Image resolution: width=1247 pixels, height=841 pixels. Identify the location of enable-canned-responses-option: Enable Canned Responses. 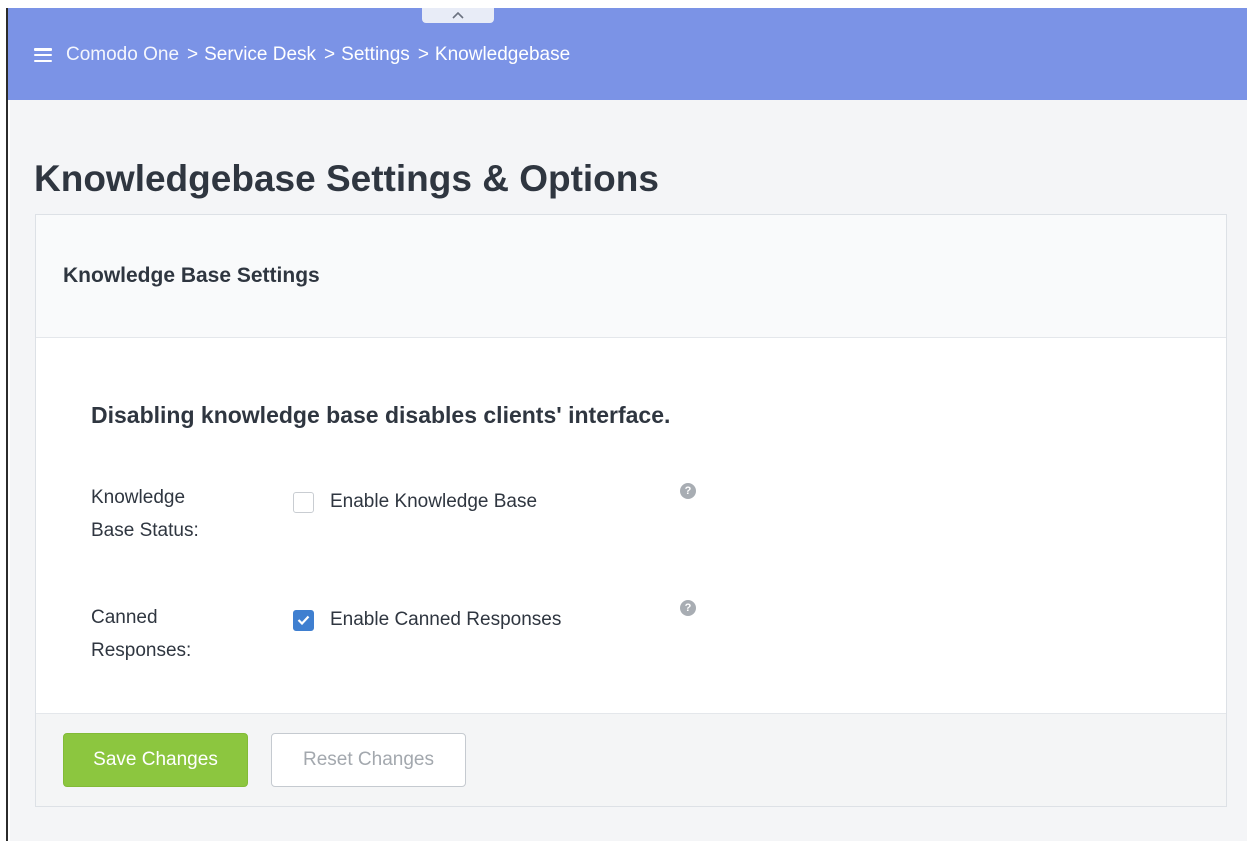
(427, 620).